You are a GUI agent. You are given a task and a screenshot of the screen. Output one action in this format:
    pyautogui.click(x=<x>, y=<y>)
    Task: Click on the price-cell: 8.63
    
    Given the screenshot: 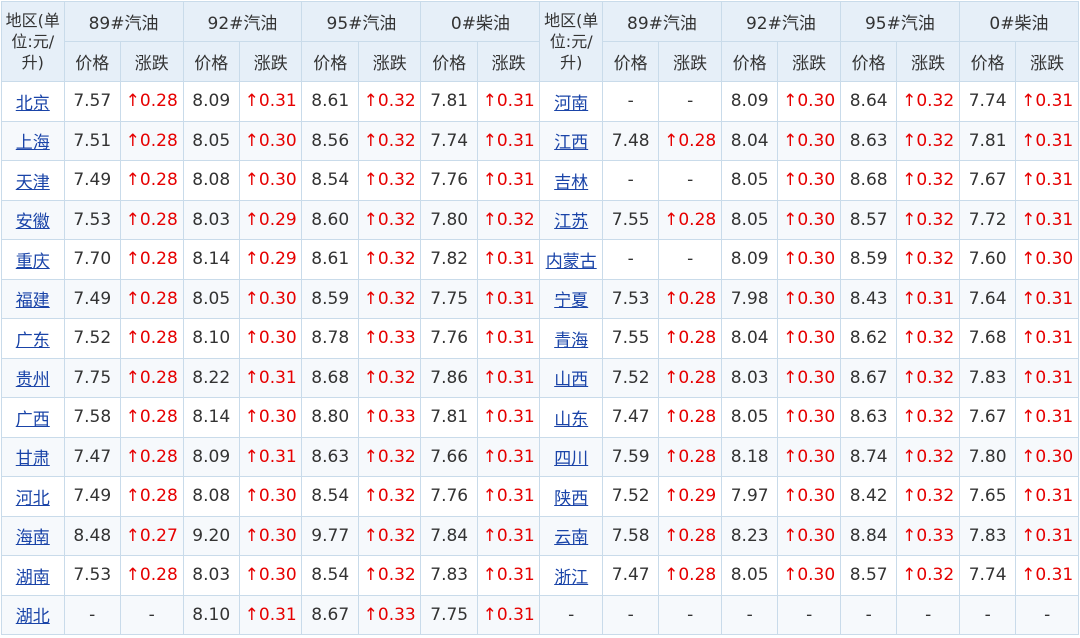 What is the action you would take?
    pyautogui.click(x=868, y=417)
    